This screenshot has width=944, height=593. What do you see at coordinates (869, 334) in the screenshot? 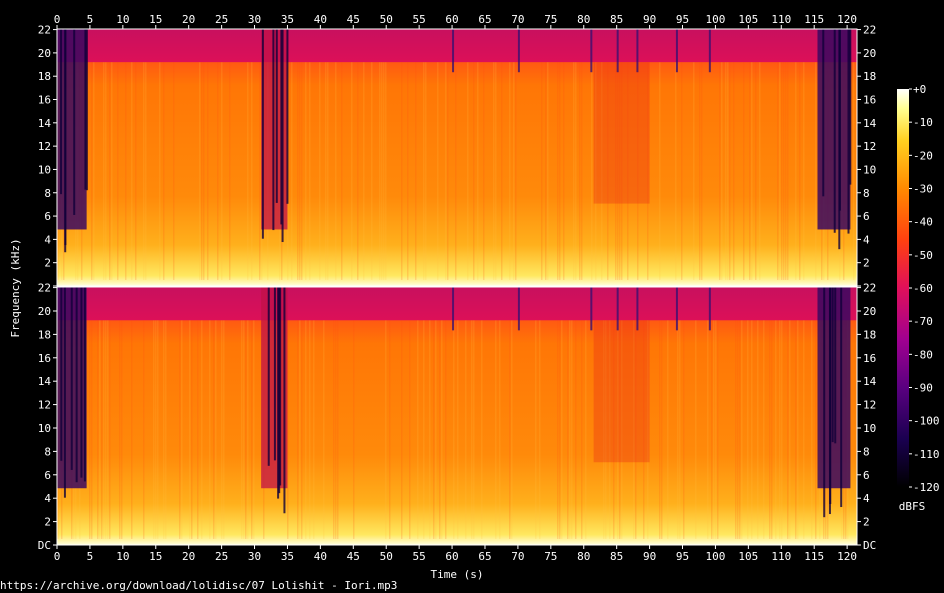
I see `y-tick-label: 18` at bounding box center [869, 334].